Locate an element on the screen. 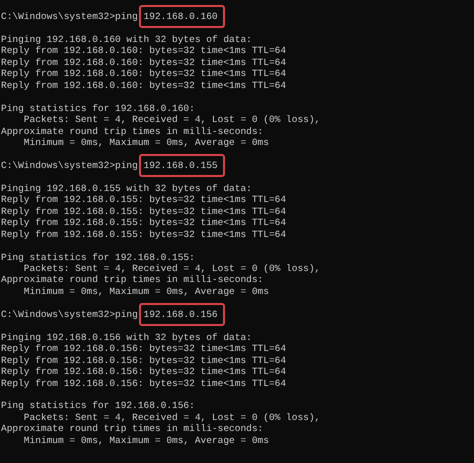  highlighted-ip-address: 192.168.0.155 is located at coordinates (181, 166).